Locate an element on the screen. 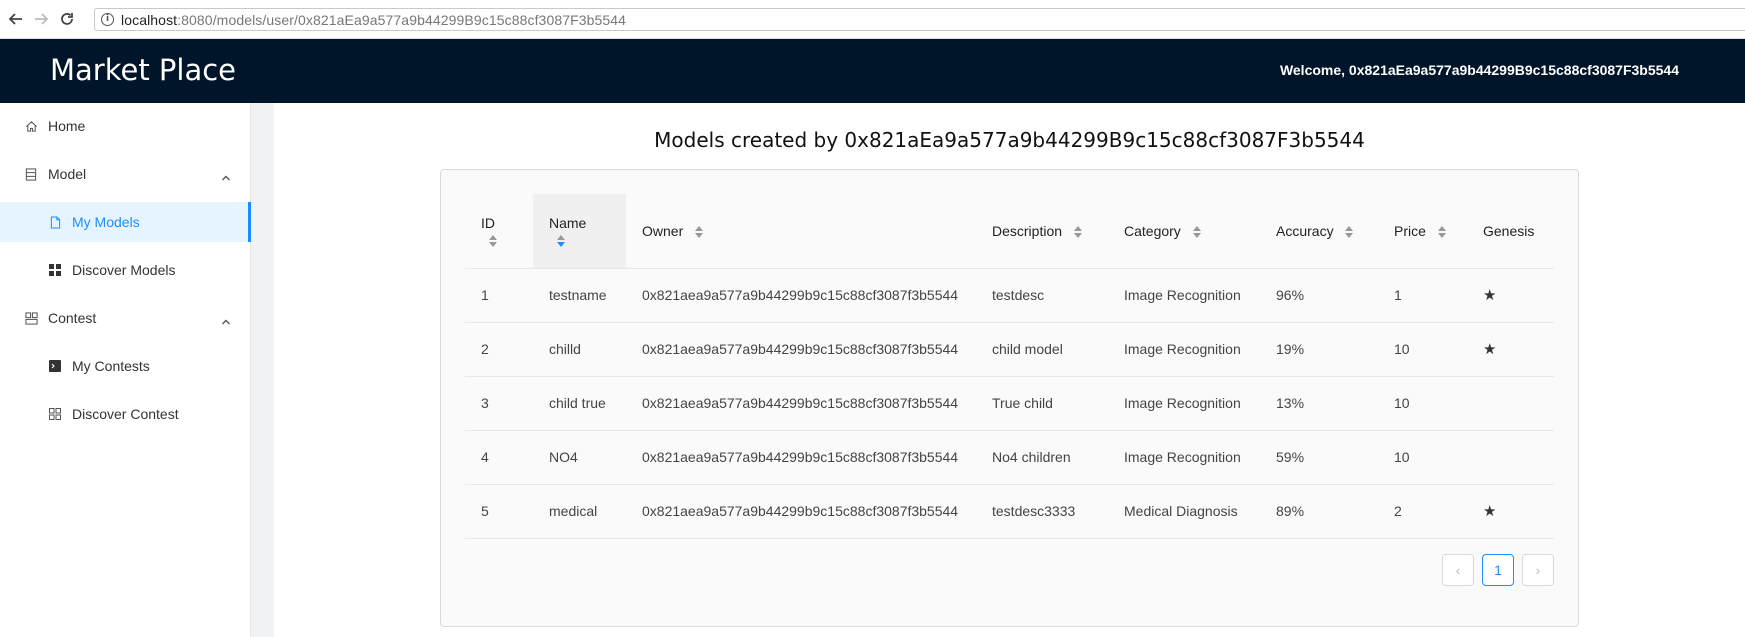  column-header-label: ID is located at coordinates (488, 222).